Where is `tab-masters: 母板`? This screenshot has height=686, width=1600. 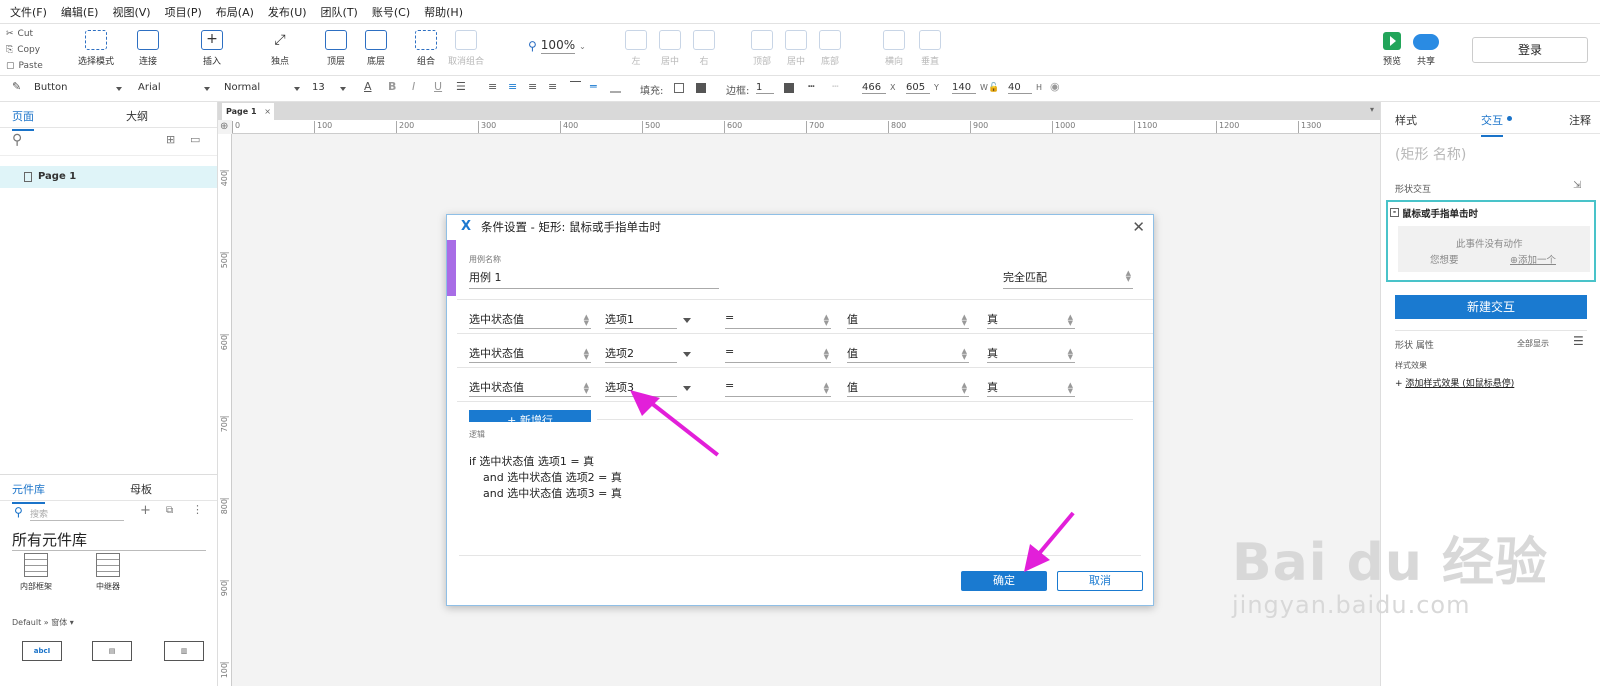 tab-masters: 母板 is located at coordinates (141, 489).